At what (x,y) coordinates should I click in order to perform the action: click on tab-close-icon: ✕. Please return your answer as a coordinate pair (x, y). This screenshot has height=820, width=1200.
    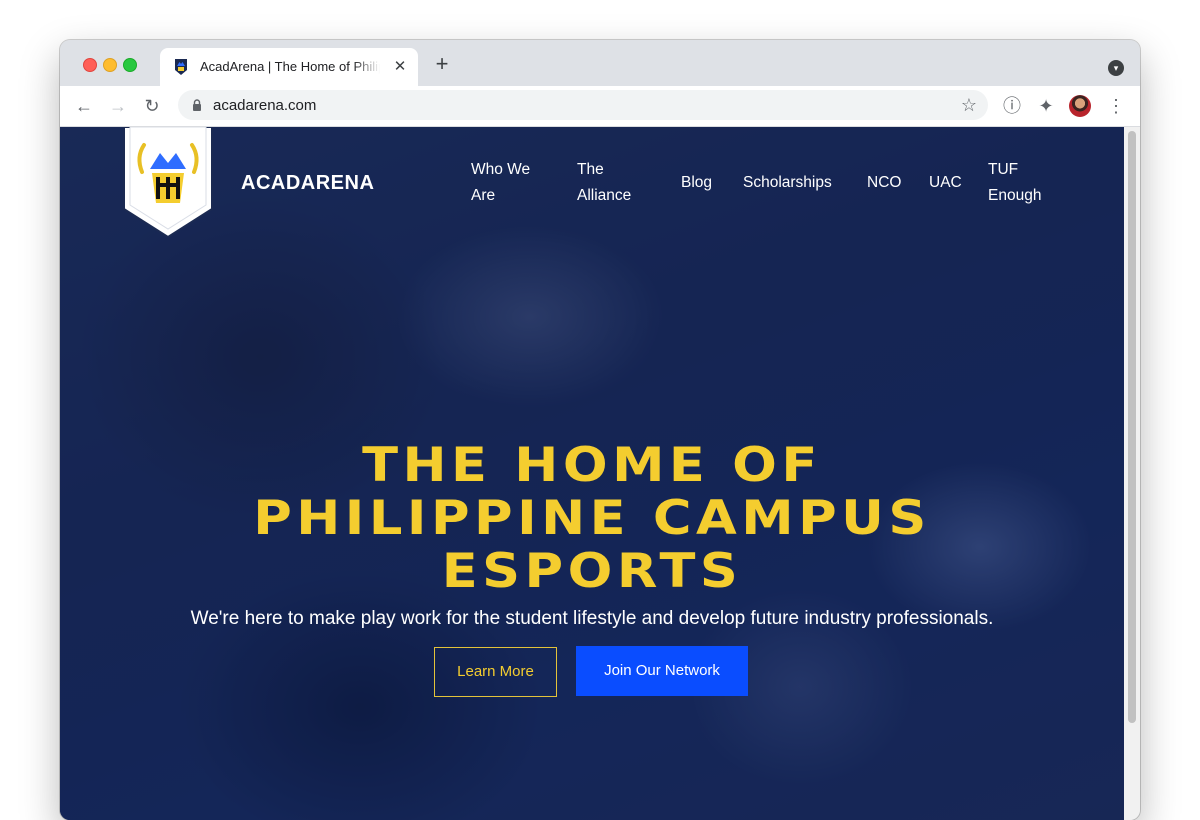
    Looking at the image, I should click on (400, 67).